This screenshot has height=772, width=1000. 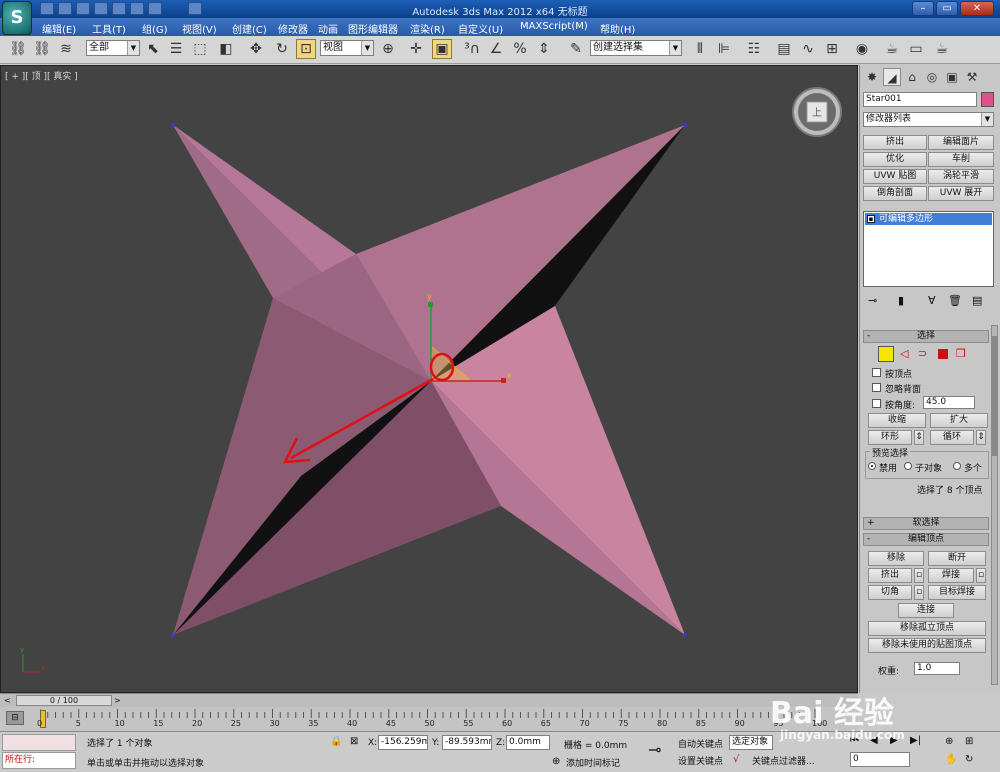 I want to click on time-slider-thumb: 0 / 100, so click(x=64, y=700).